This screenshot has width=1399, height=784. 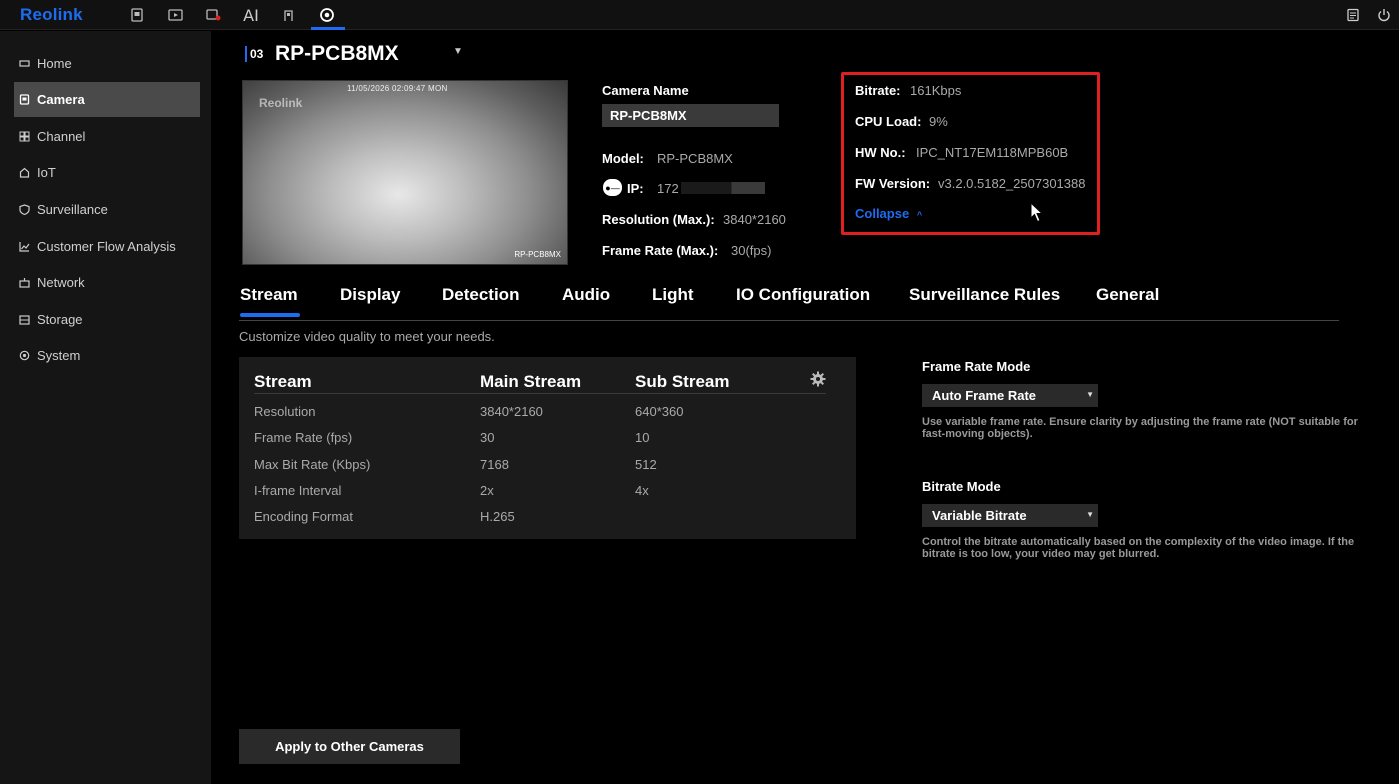 I want to click on iot-icon, so click(x=24, y=173).